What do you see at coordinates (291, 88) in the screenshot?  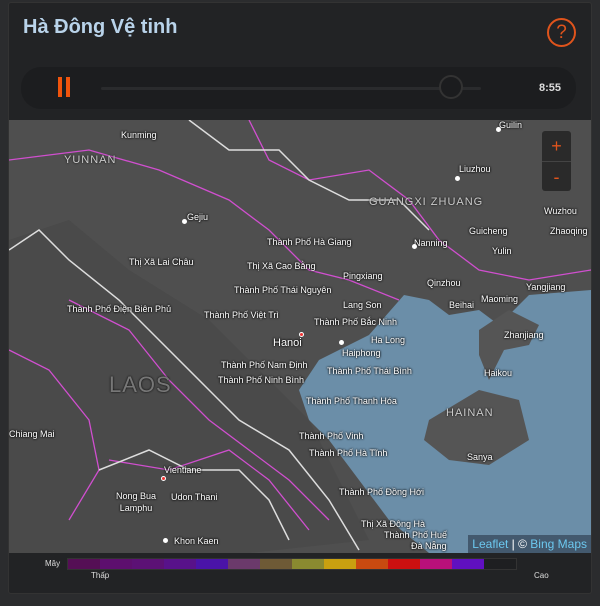 I see `timeline-slider` at bounding box center [291, 88].